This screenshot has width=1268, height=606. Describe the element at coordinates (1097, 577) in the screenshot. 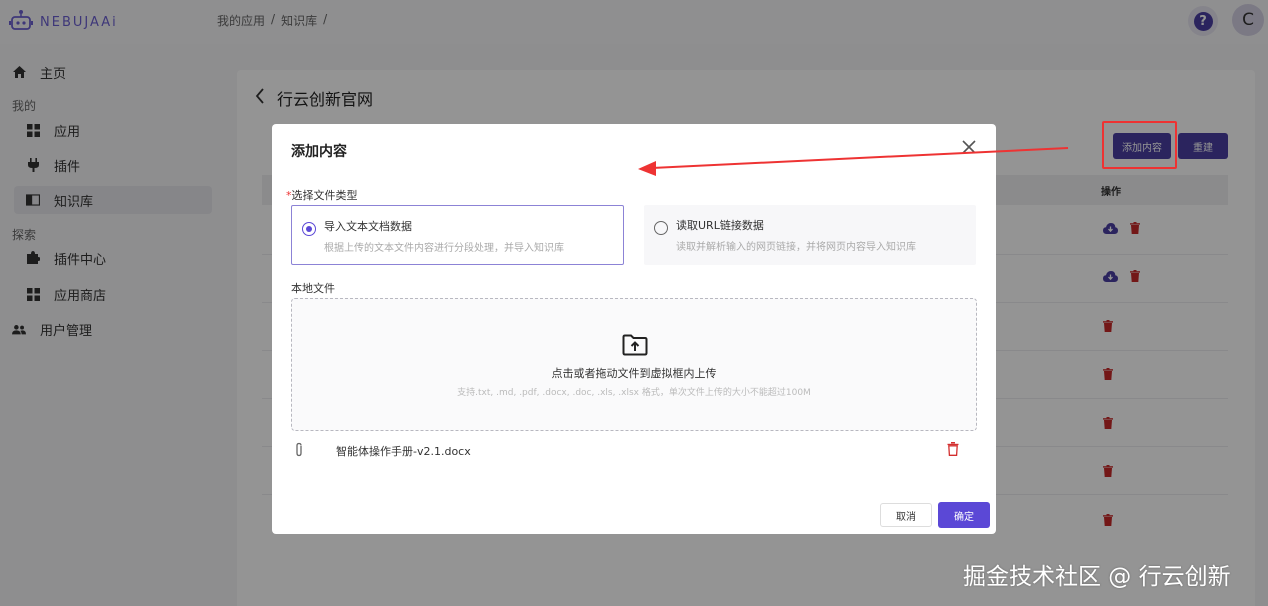

I see `watermark: 掘金技术社区 @ 行云创新` at that location.